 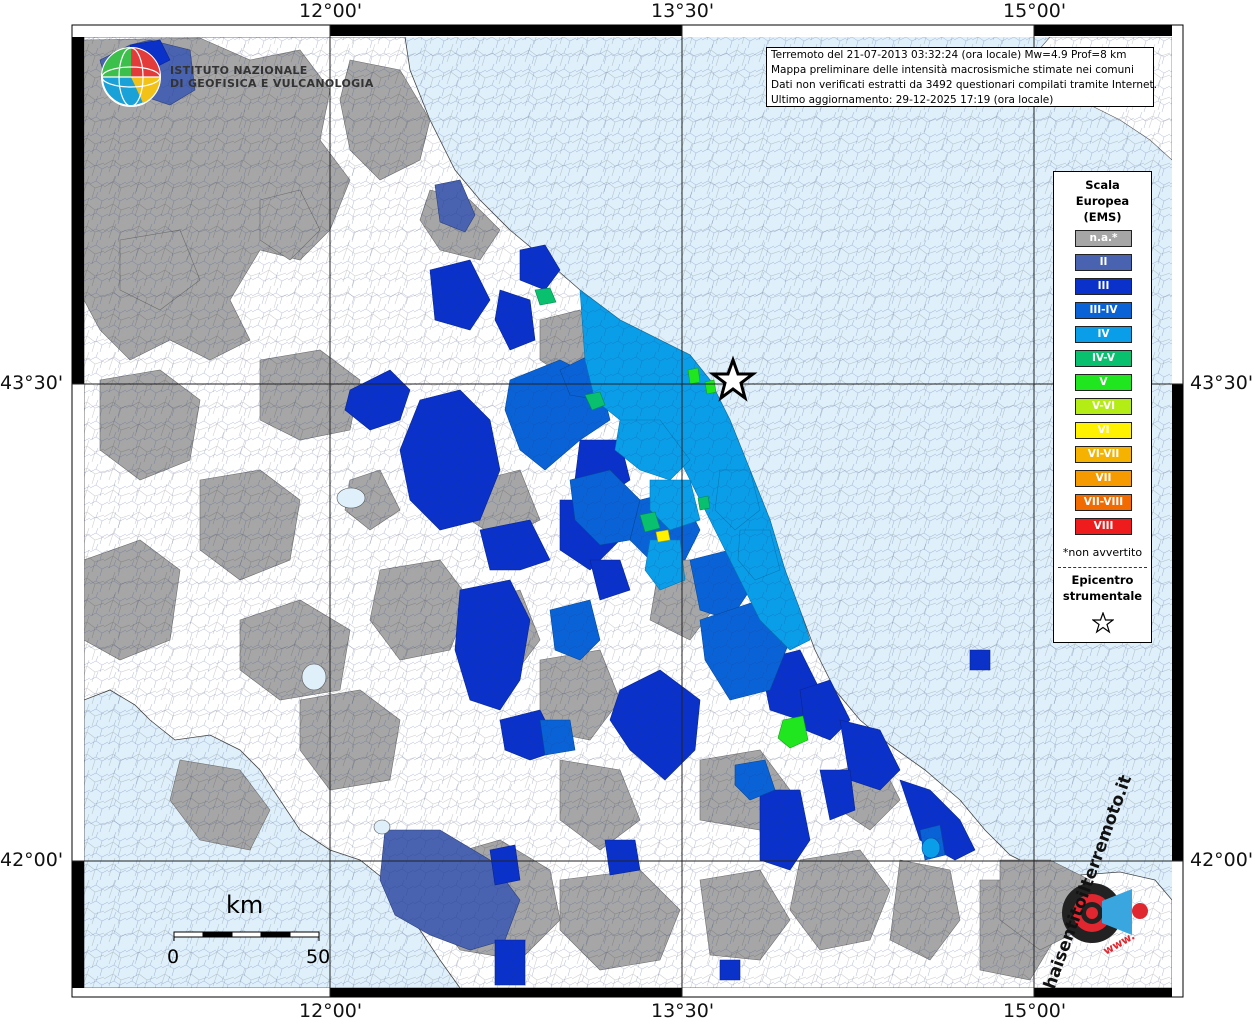 I want to click on lake-trasimeno, so click(x=351, y=498).